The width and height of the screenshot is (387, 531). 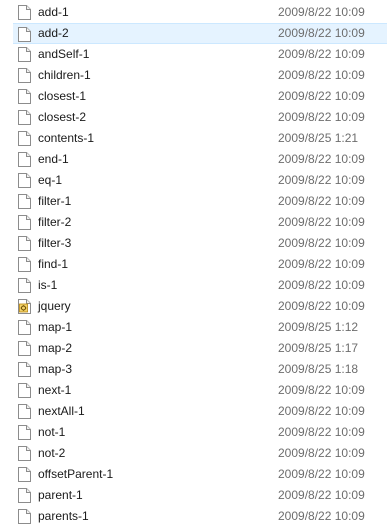 What do you see at coordinates (54, 306) in the screenshot?
I see `file-name: jquery` at bounding box center [54, 306].